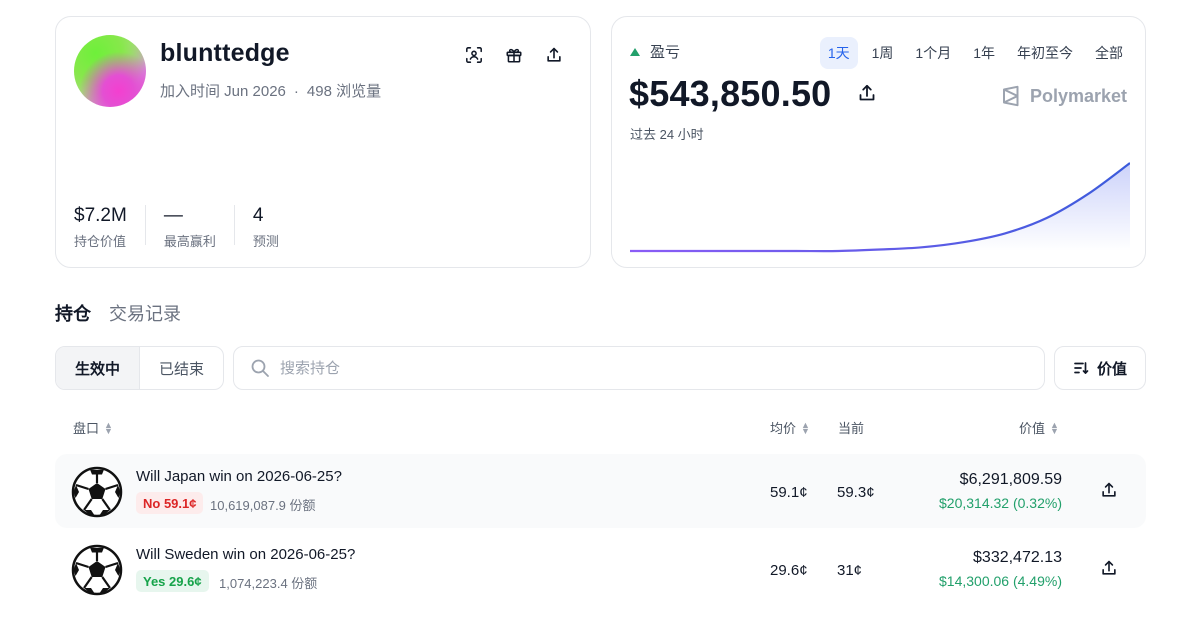 Image resolution: width=1200 pixels, height=628 pixels. I want to click on position-change: $14,300.06 (4.49%), so click(1000, 581).